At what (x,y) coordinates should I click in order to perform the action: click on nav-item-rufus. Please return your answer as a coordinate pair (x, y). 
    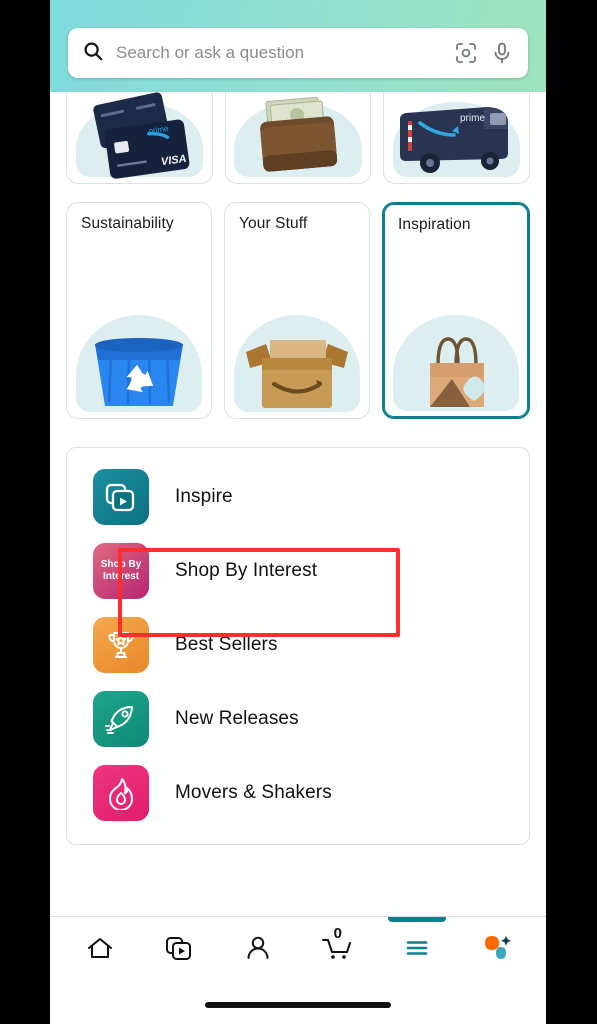
    Looking at the image, I should click on (496, 948).